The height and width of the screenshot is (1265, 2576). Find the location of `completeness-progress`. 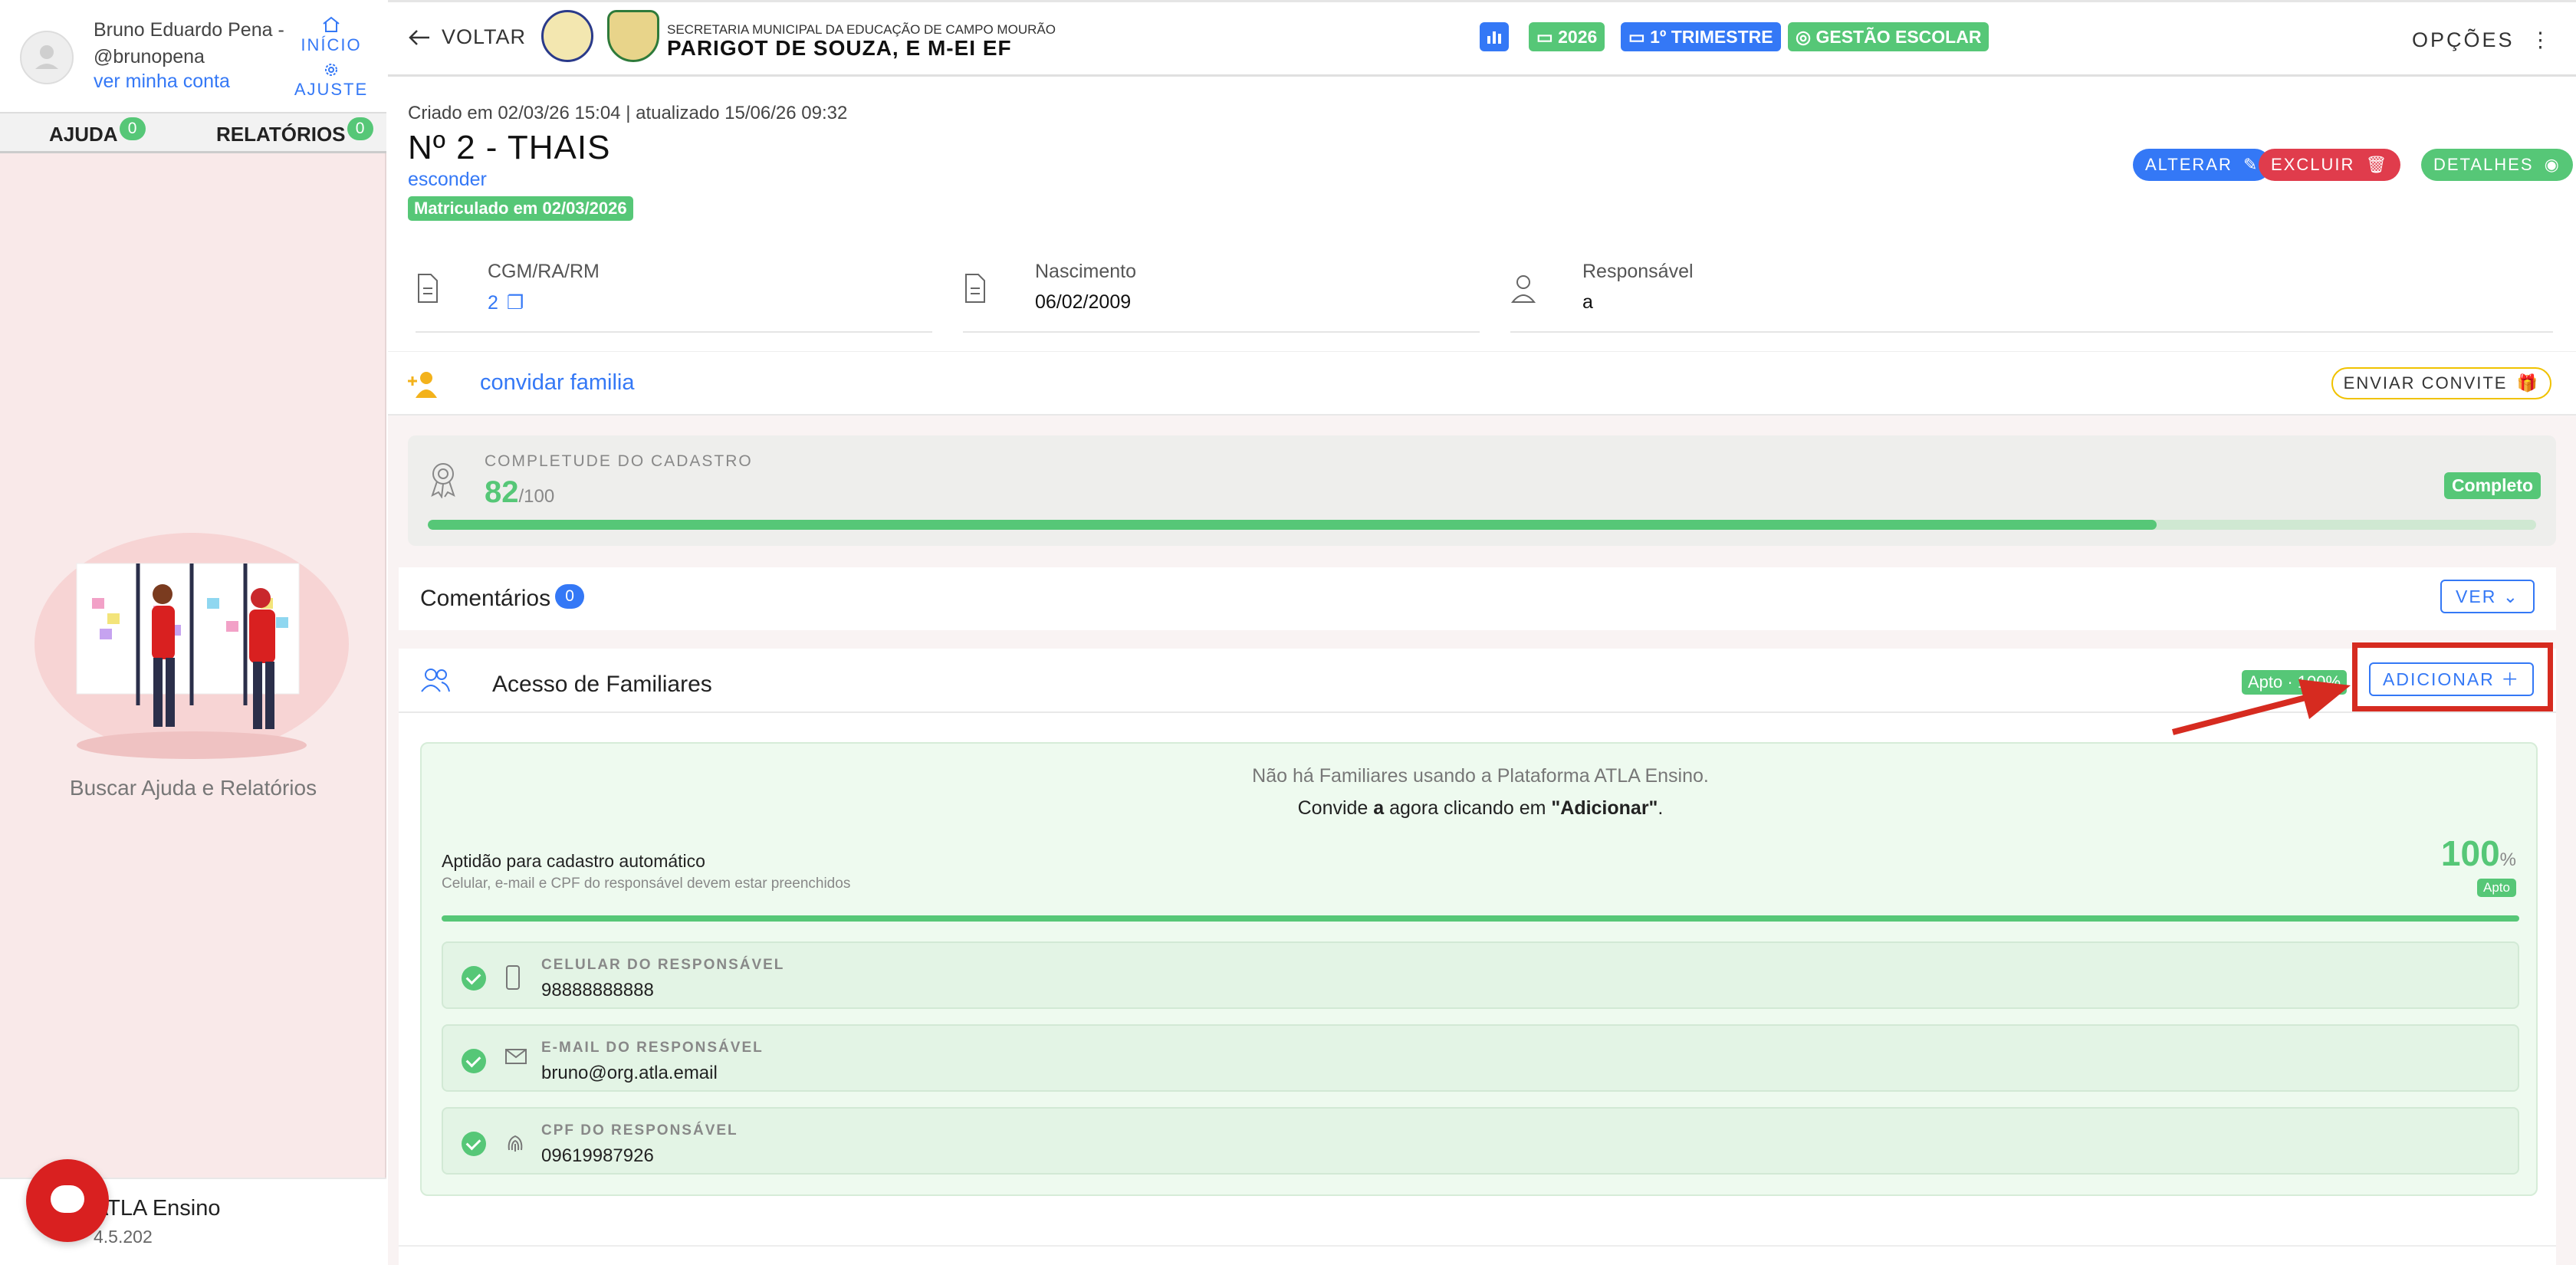

completeness-progress is located at coordinates (1482, 525).